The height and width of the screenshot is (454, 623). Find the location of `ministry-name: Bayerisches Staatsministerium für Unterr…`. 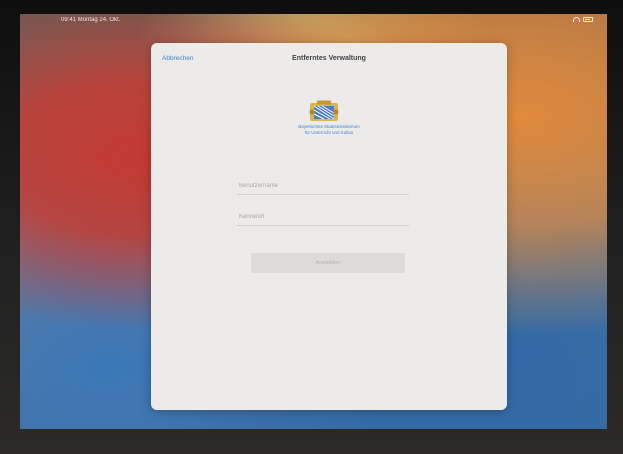

ministry-name: Bayerisches Staatsministerium für Unterr… is located at coordinates (329, 130).